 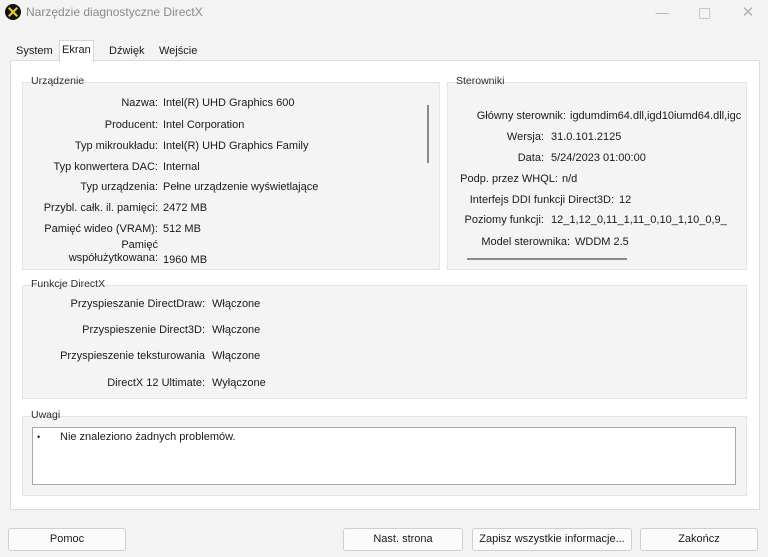 I want to click on device-label: Przybl. całk. il. pamięci:, so click(x=100, y=208).